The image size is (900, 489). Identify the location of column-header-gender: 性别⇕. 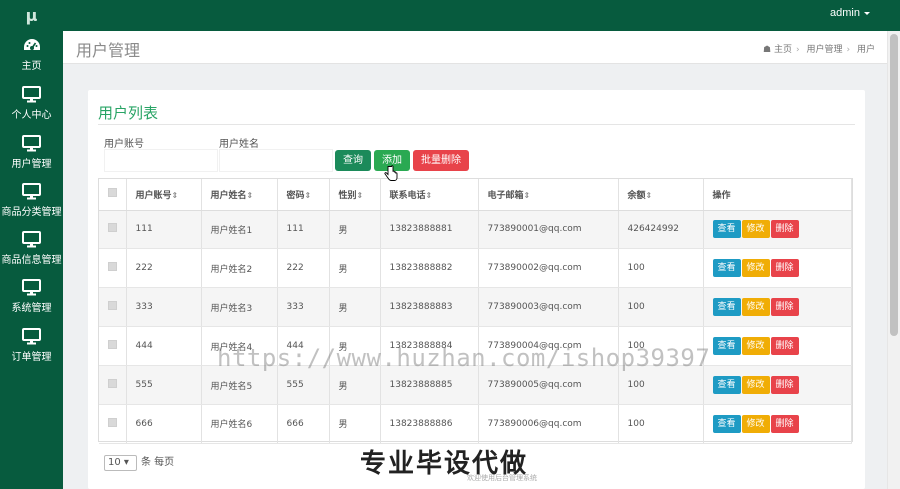
(355, 195).